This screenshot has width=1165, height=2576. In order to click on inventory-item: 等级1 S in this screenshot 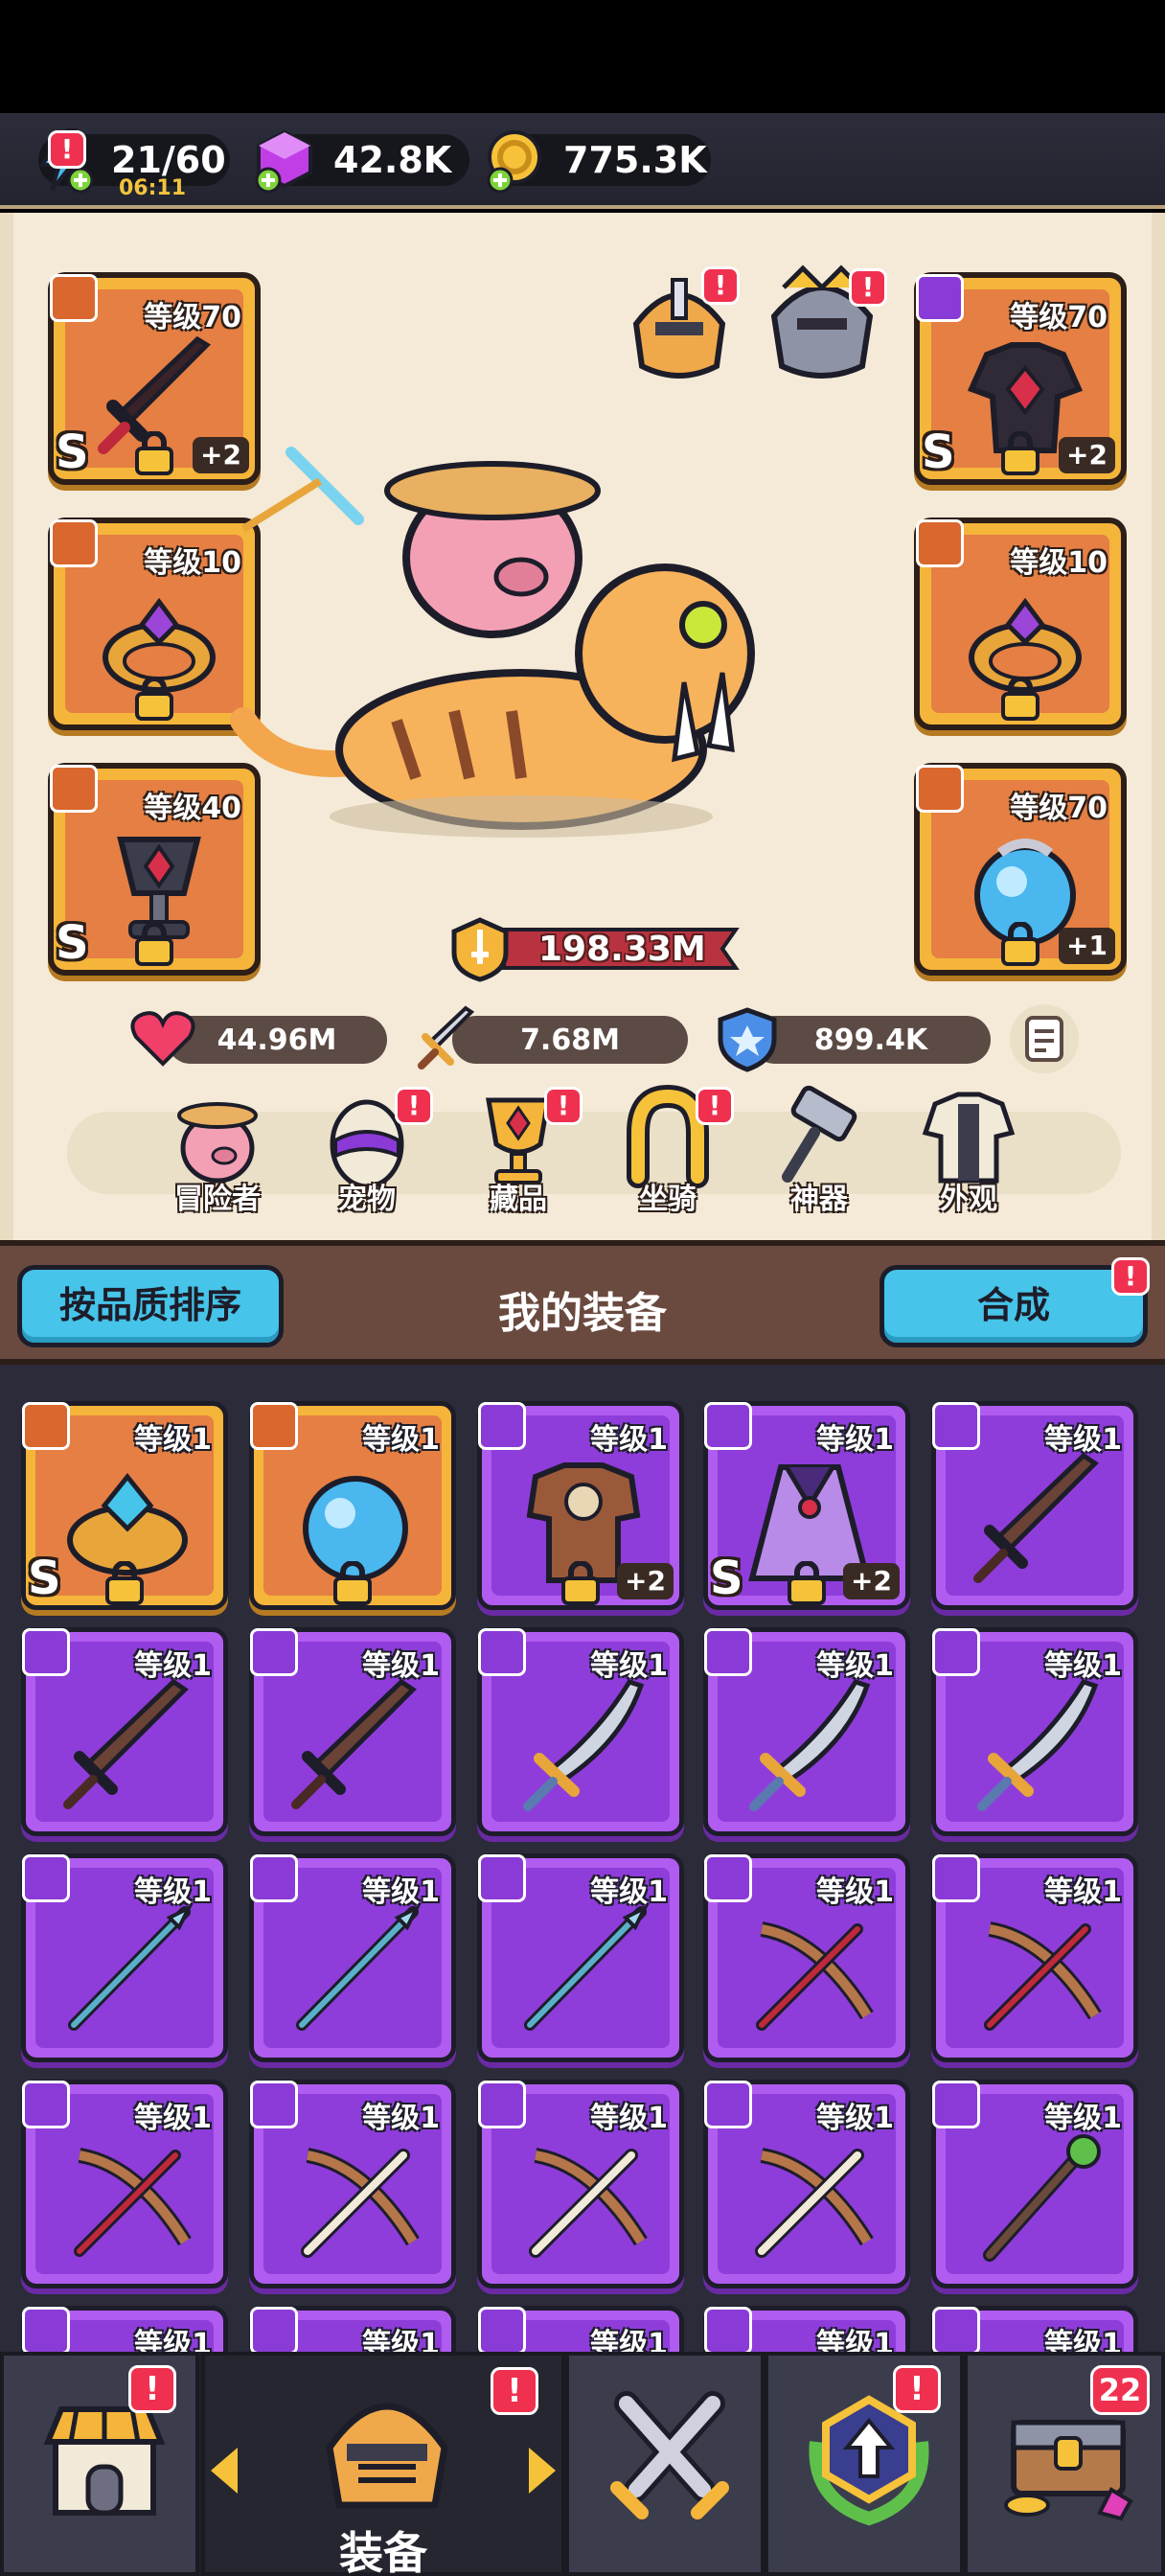, I will do `click(124, 1506)`.